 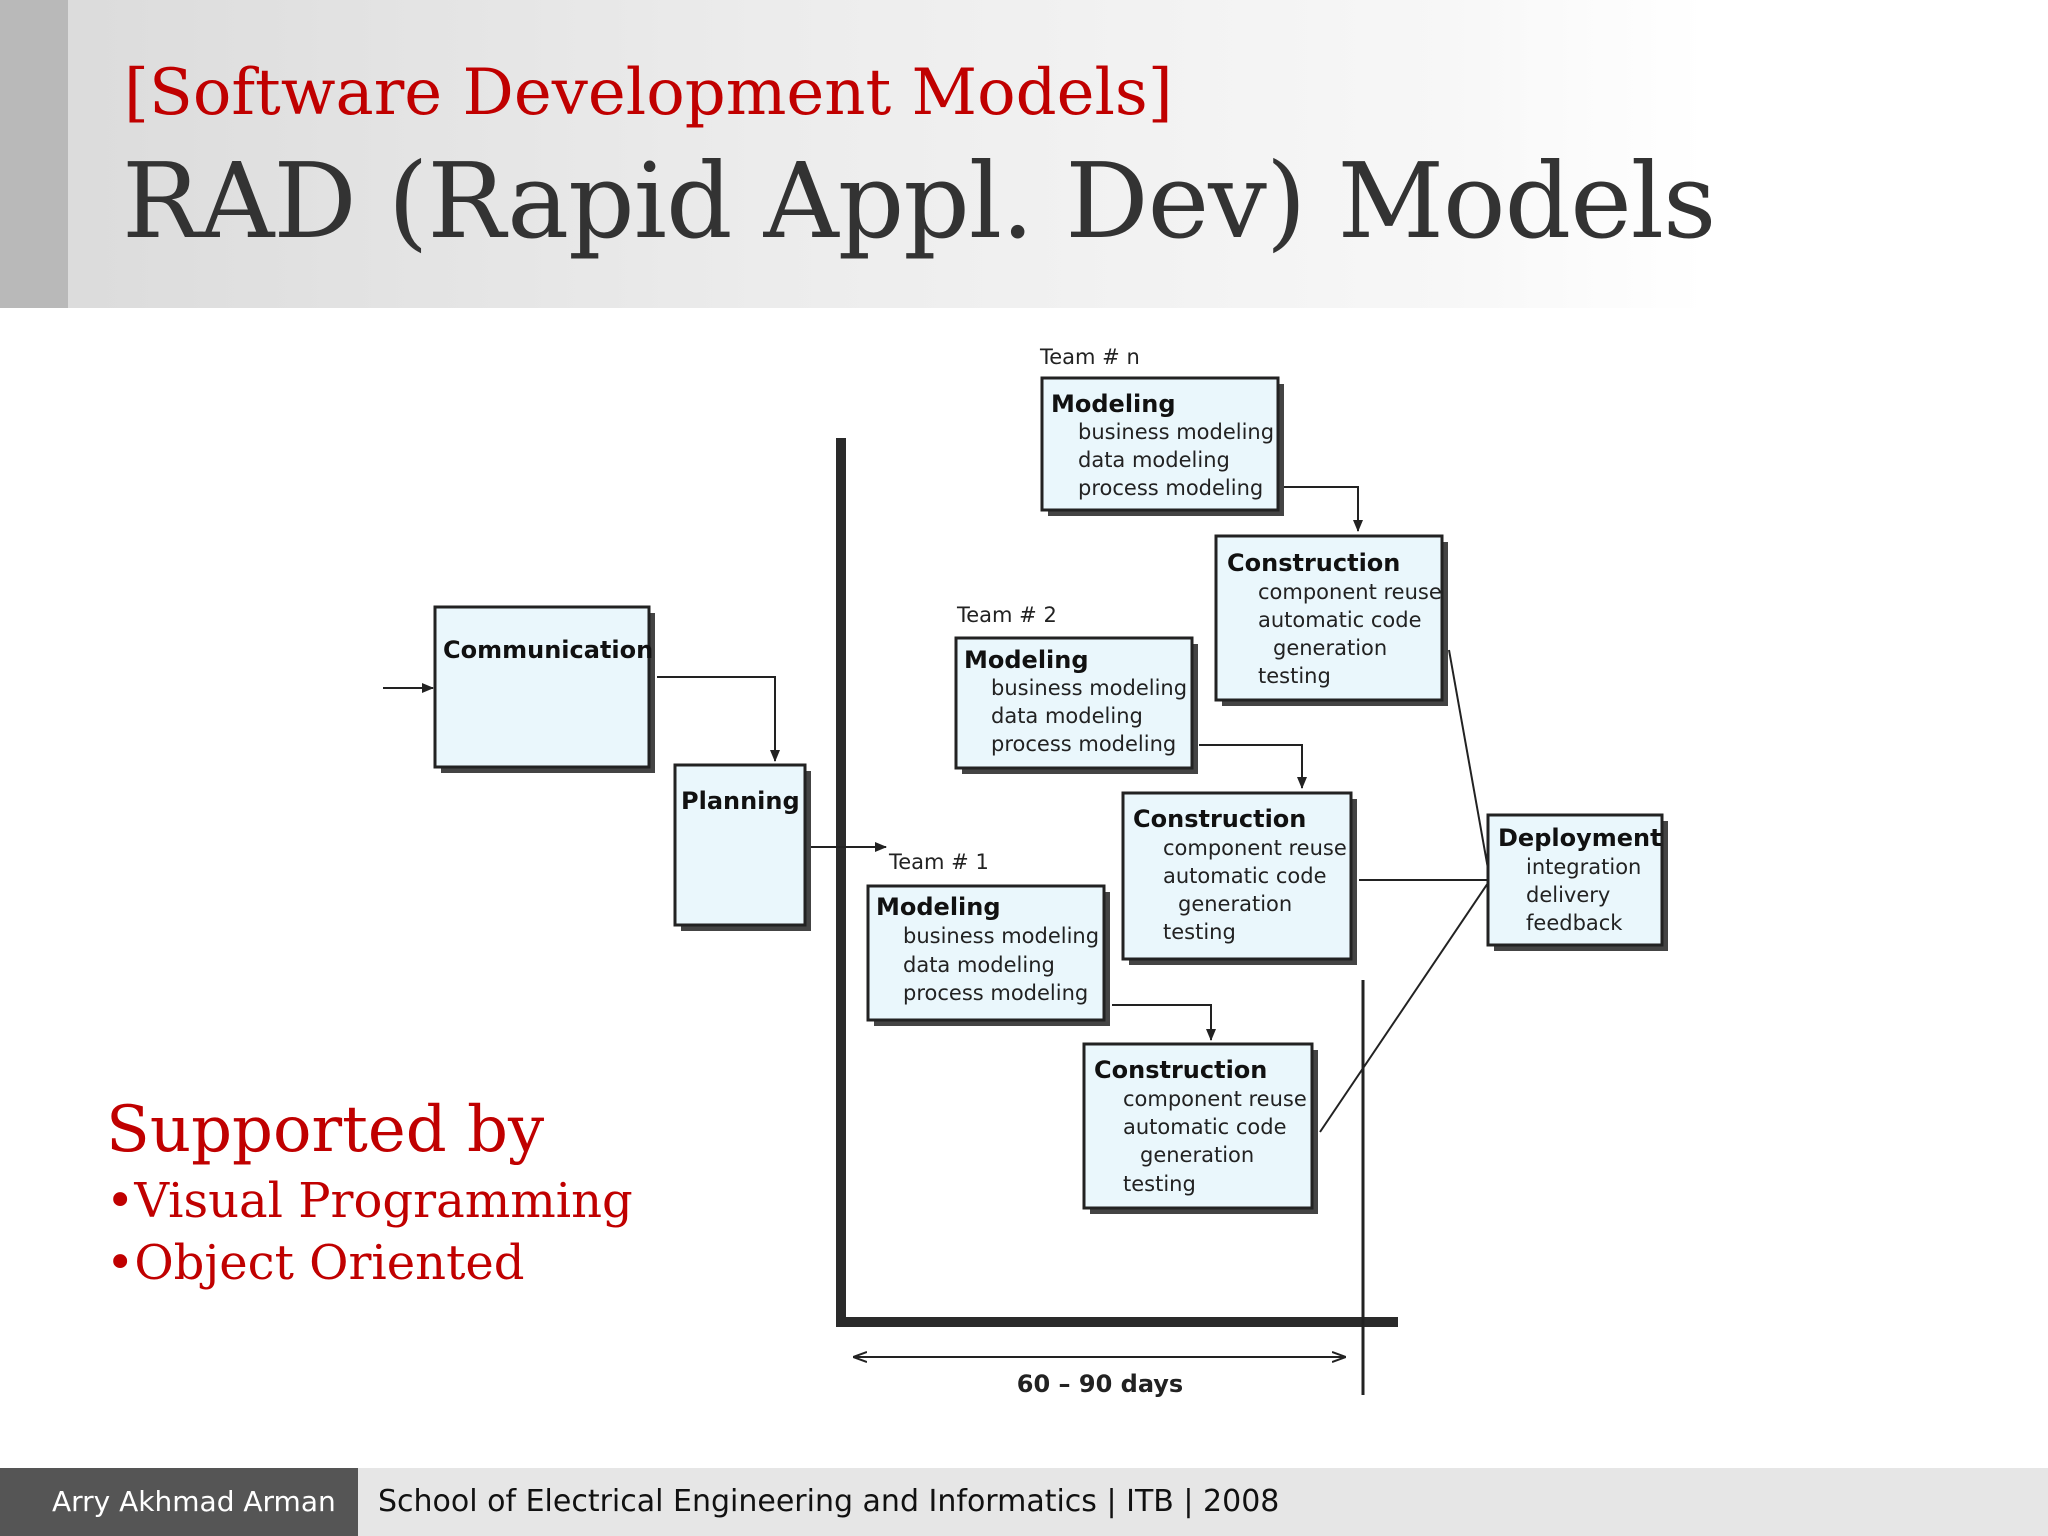 I want to click on support-item-visual-programming: •Visual Programming, so click(x=369, y=1201).